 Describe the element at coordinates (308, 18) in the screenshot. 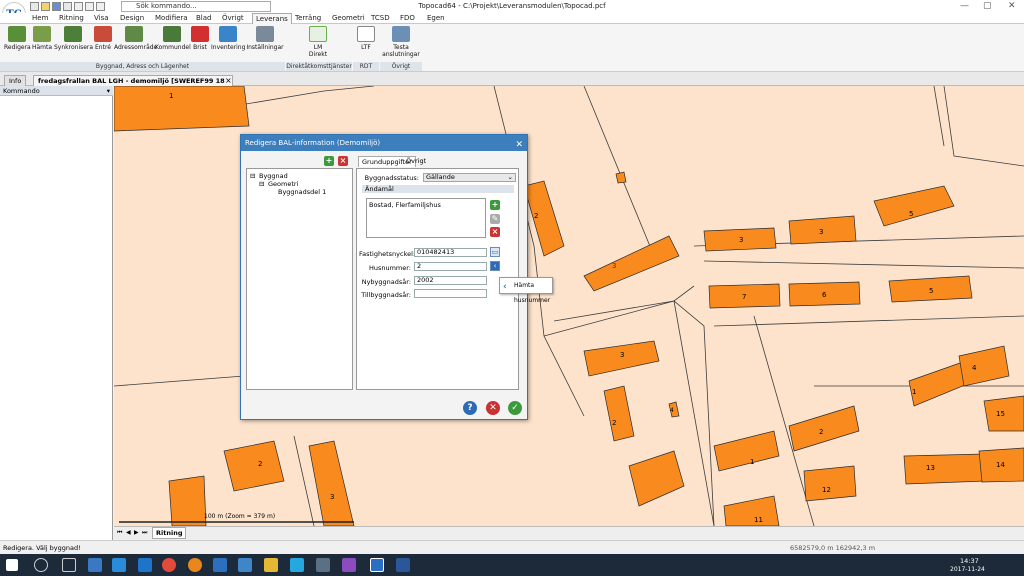

I see `tab-terrang: Terräng` at that location.